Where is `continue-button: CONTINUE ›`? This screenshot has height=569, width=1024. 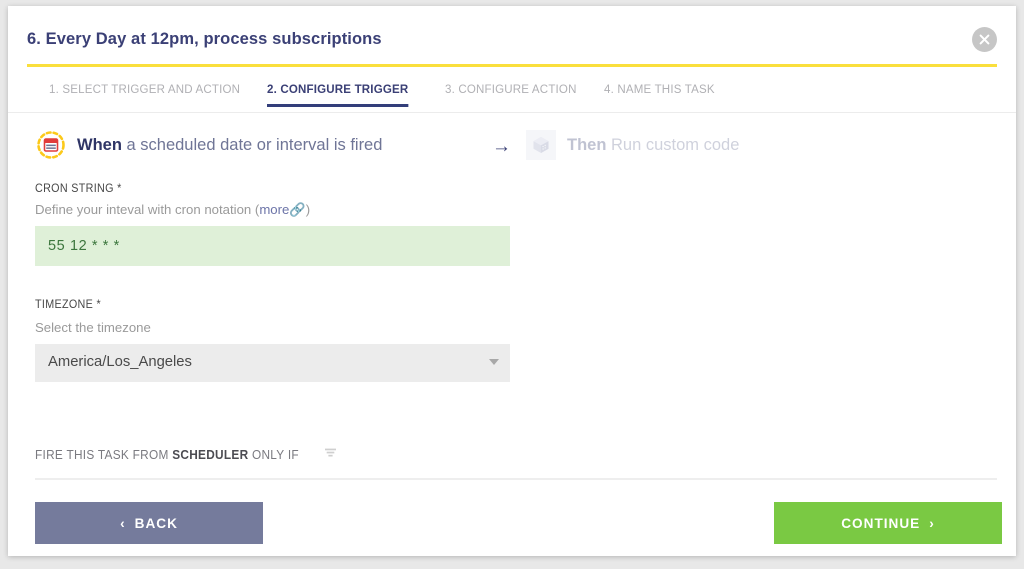
continue-button: CONTINUE › is located at coordinates (888, 523).